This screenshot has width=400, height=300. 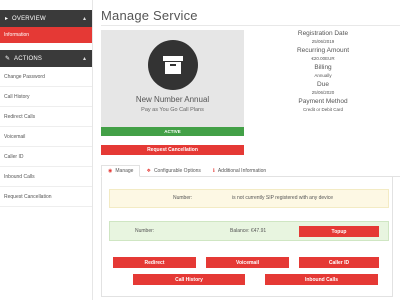 I want to click on billing-label: Billing, so click(x=323, y=67).